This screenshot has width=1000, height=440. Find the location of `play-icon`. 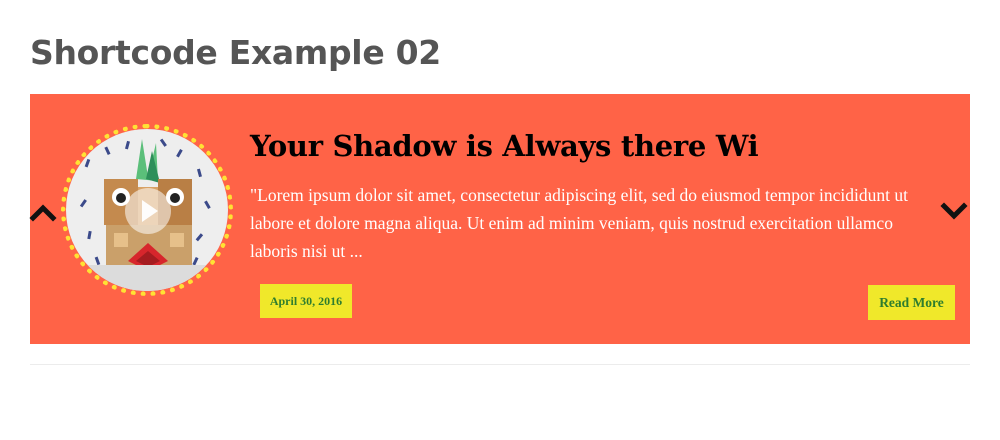

play-icon is located at coordinates (148, 211).